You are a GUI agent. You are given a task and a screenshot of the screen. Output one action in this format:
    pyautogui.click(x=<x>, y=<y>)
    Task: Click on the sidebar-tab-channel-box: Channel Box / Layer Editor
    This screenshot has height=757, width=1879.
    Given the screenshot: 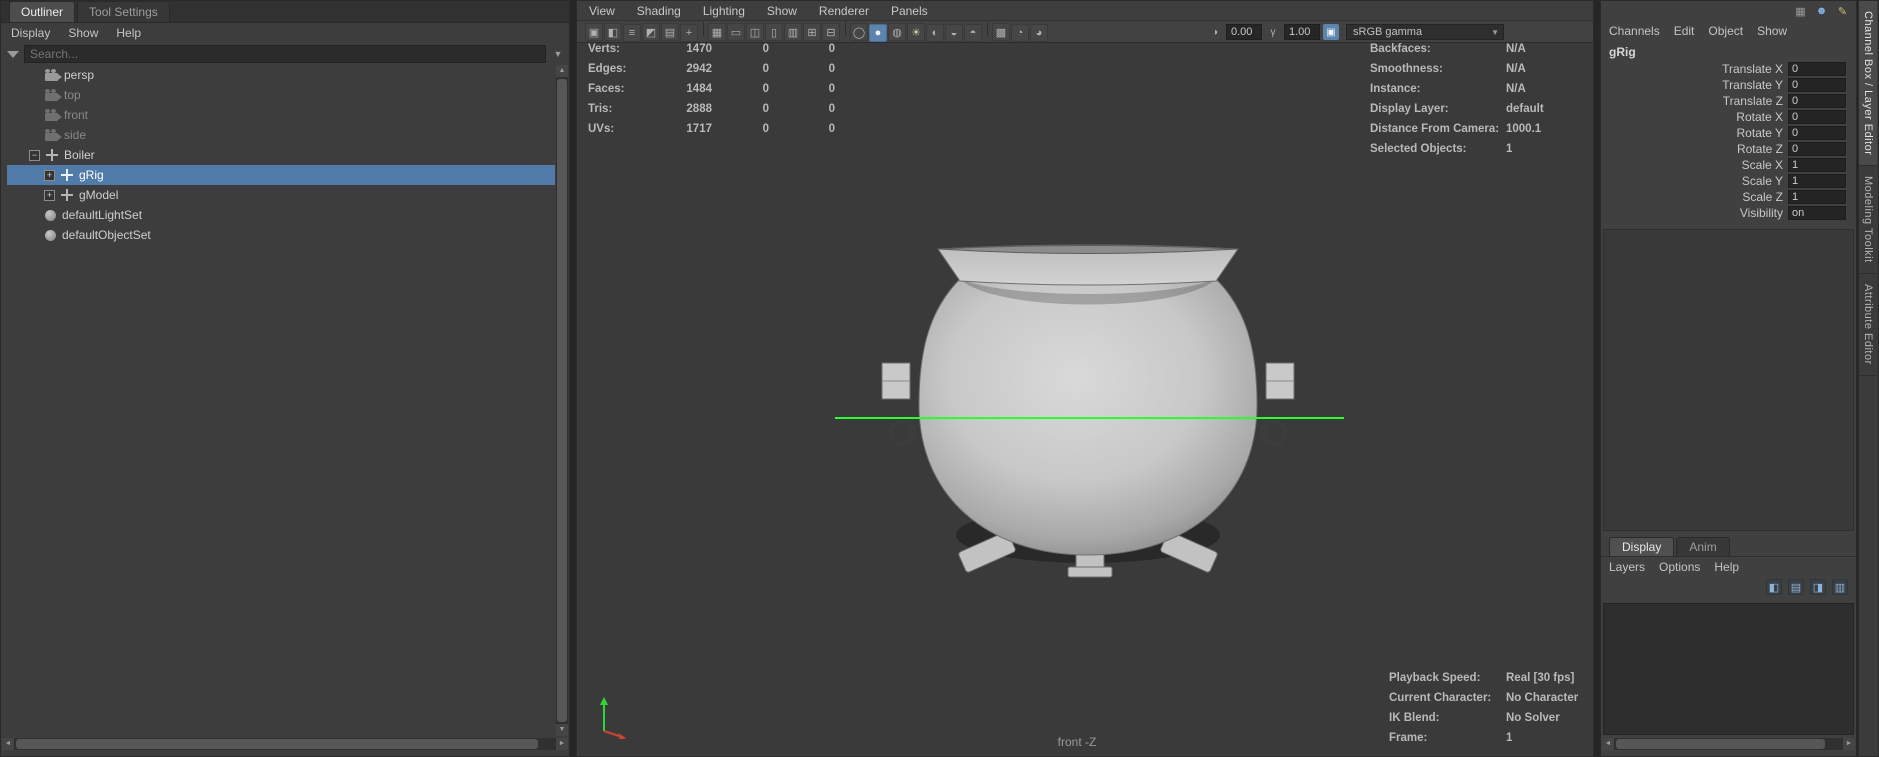 What is the action you would take?
    pyautogui.click(x=1868, y=84)
    